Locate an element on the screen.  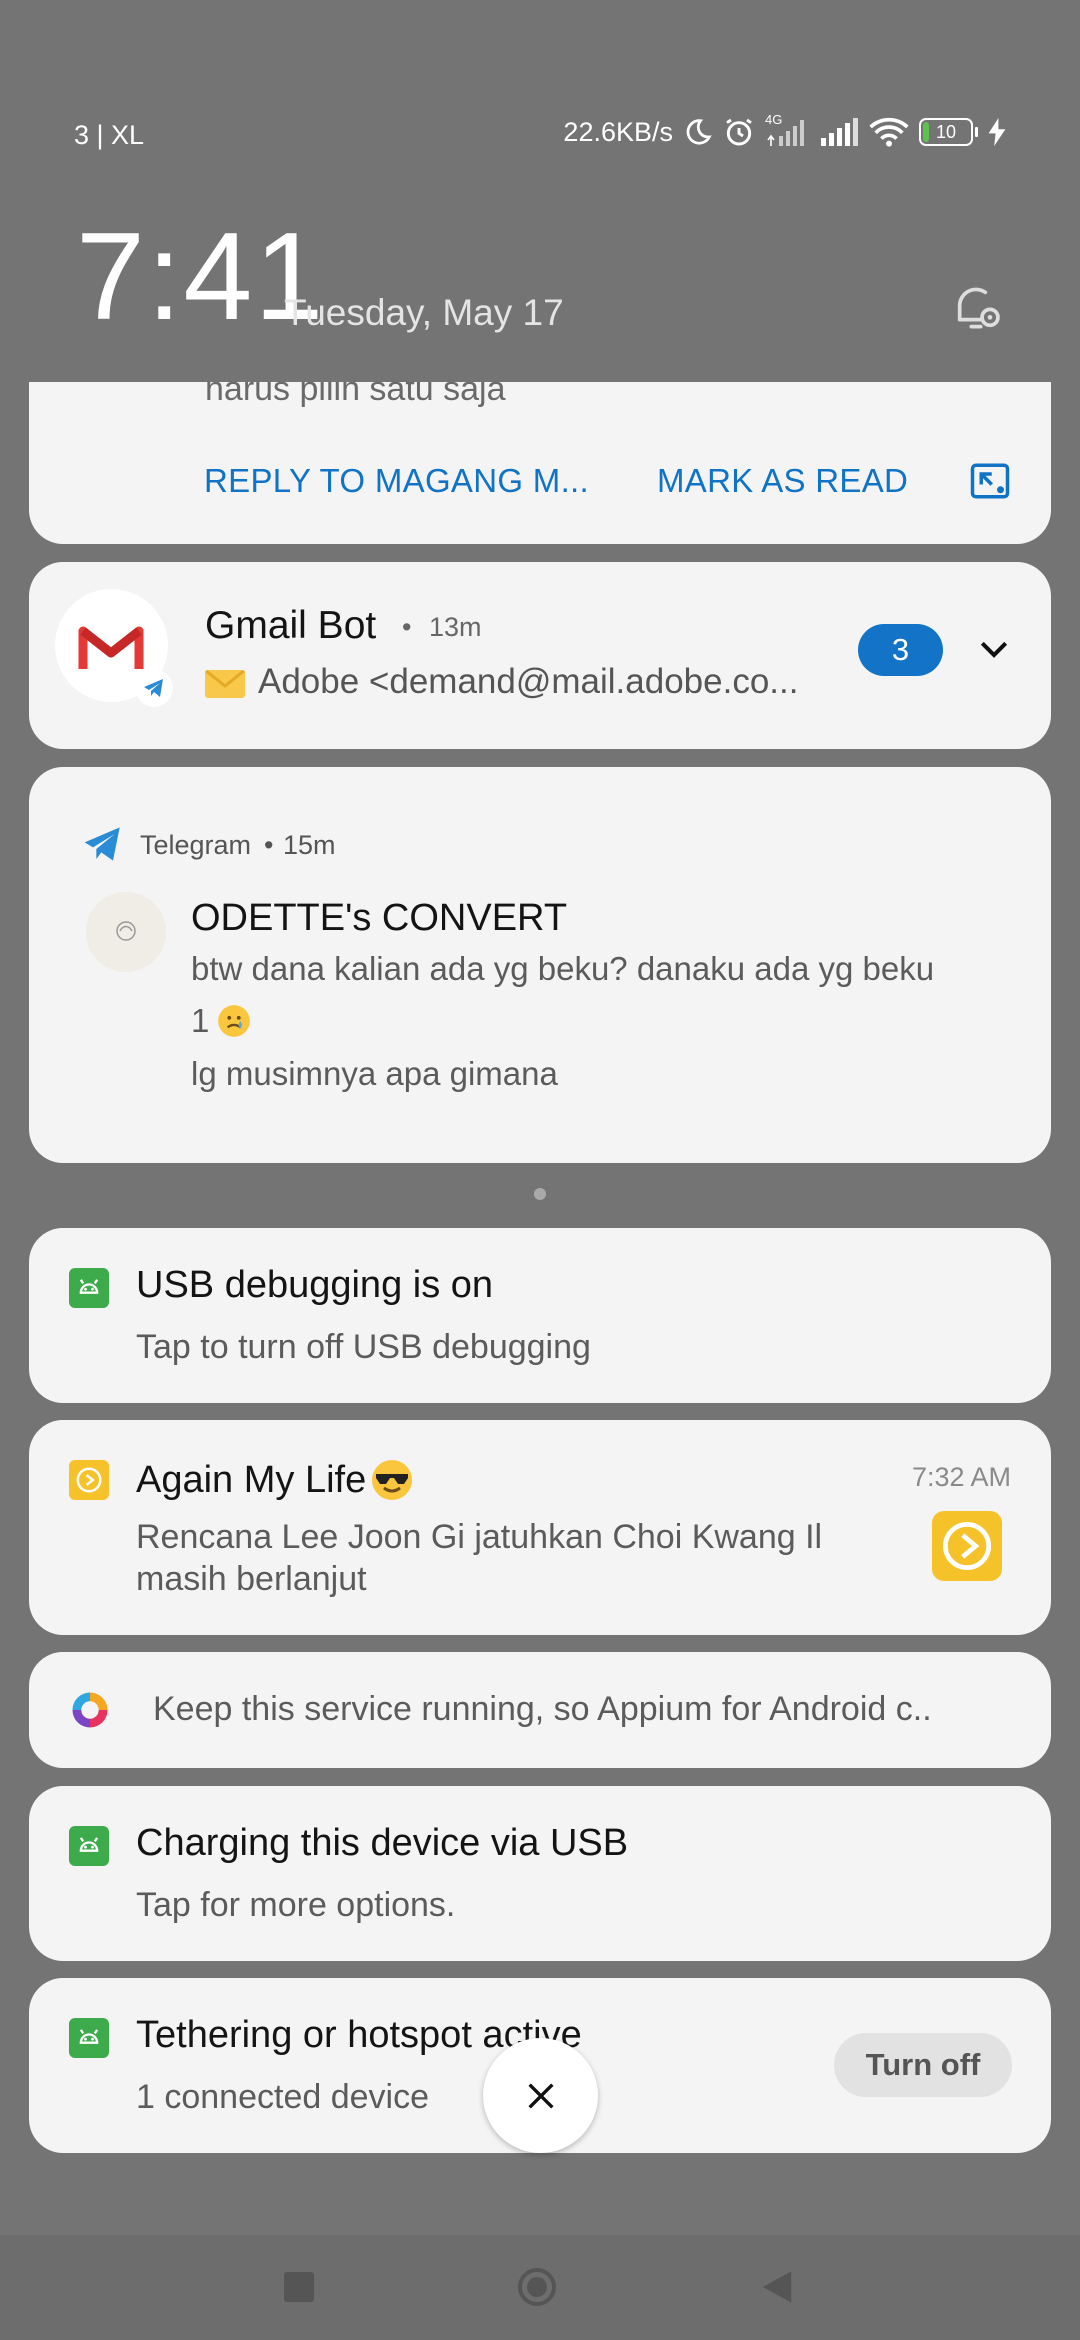
mark-as-read-button: MARK AS READ is located at coordinates (782, 481).